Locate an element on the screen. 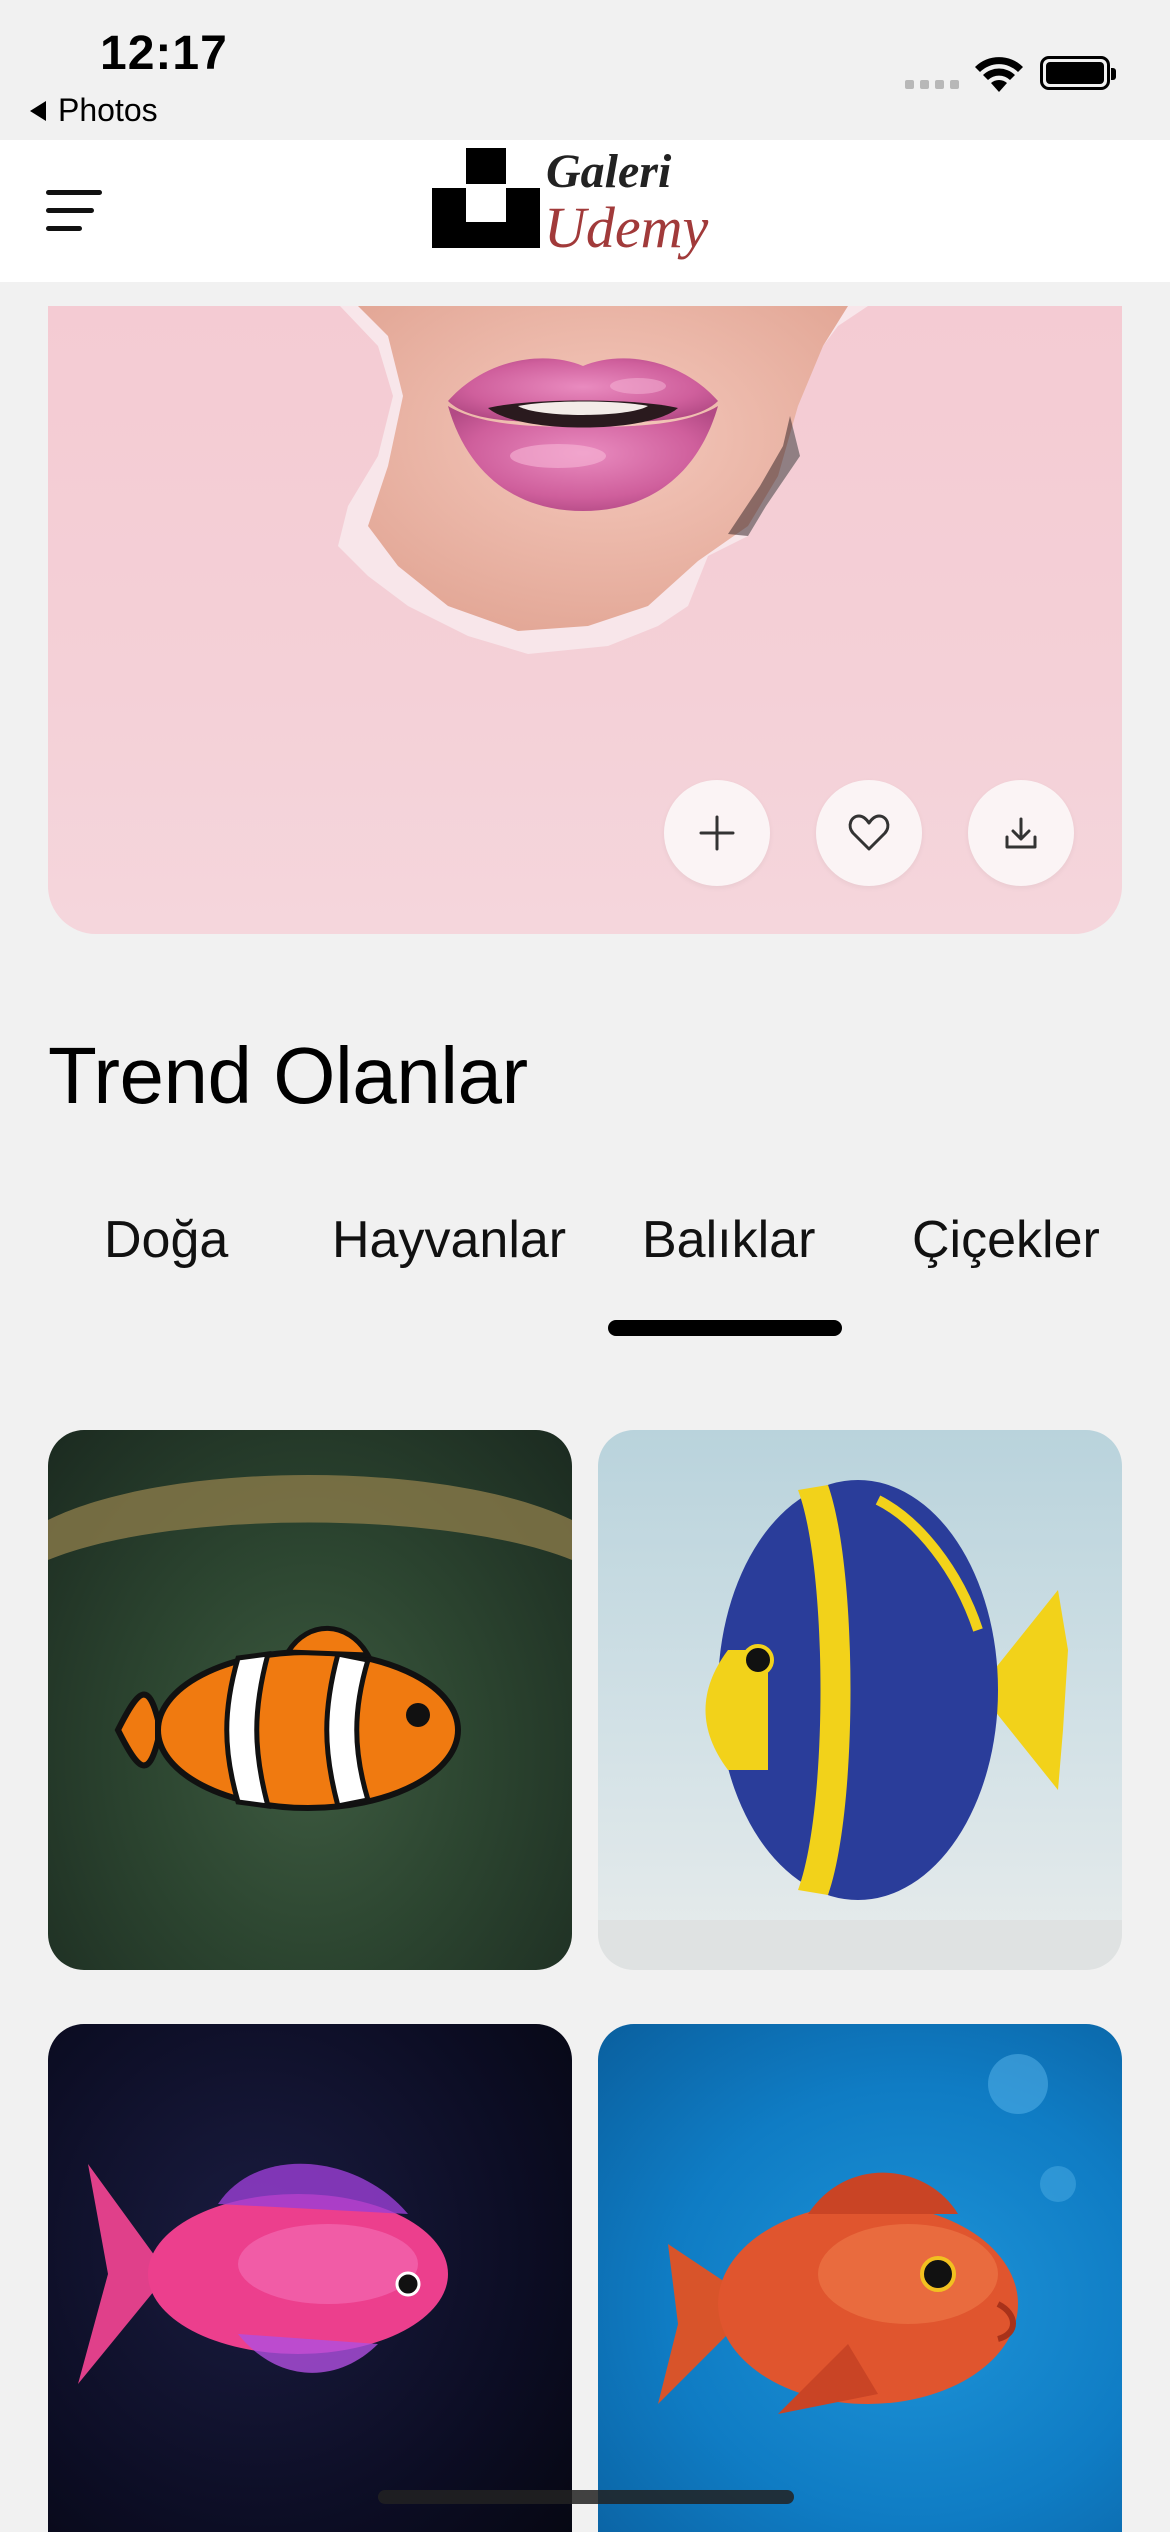 This screenshot has height=2532, width=1170. photo-card-angelfish is located at coordinates (860, 1700).